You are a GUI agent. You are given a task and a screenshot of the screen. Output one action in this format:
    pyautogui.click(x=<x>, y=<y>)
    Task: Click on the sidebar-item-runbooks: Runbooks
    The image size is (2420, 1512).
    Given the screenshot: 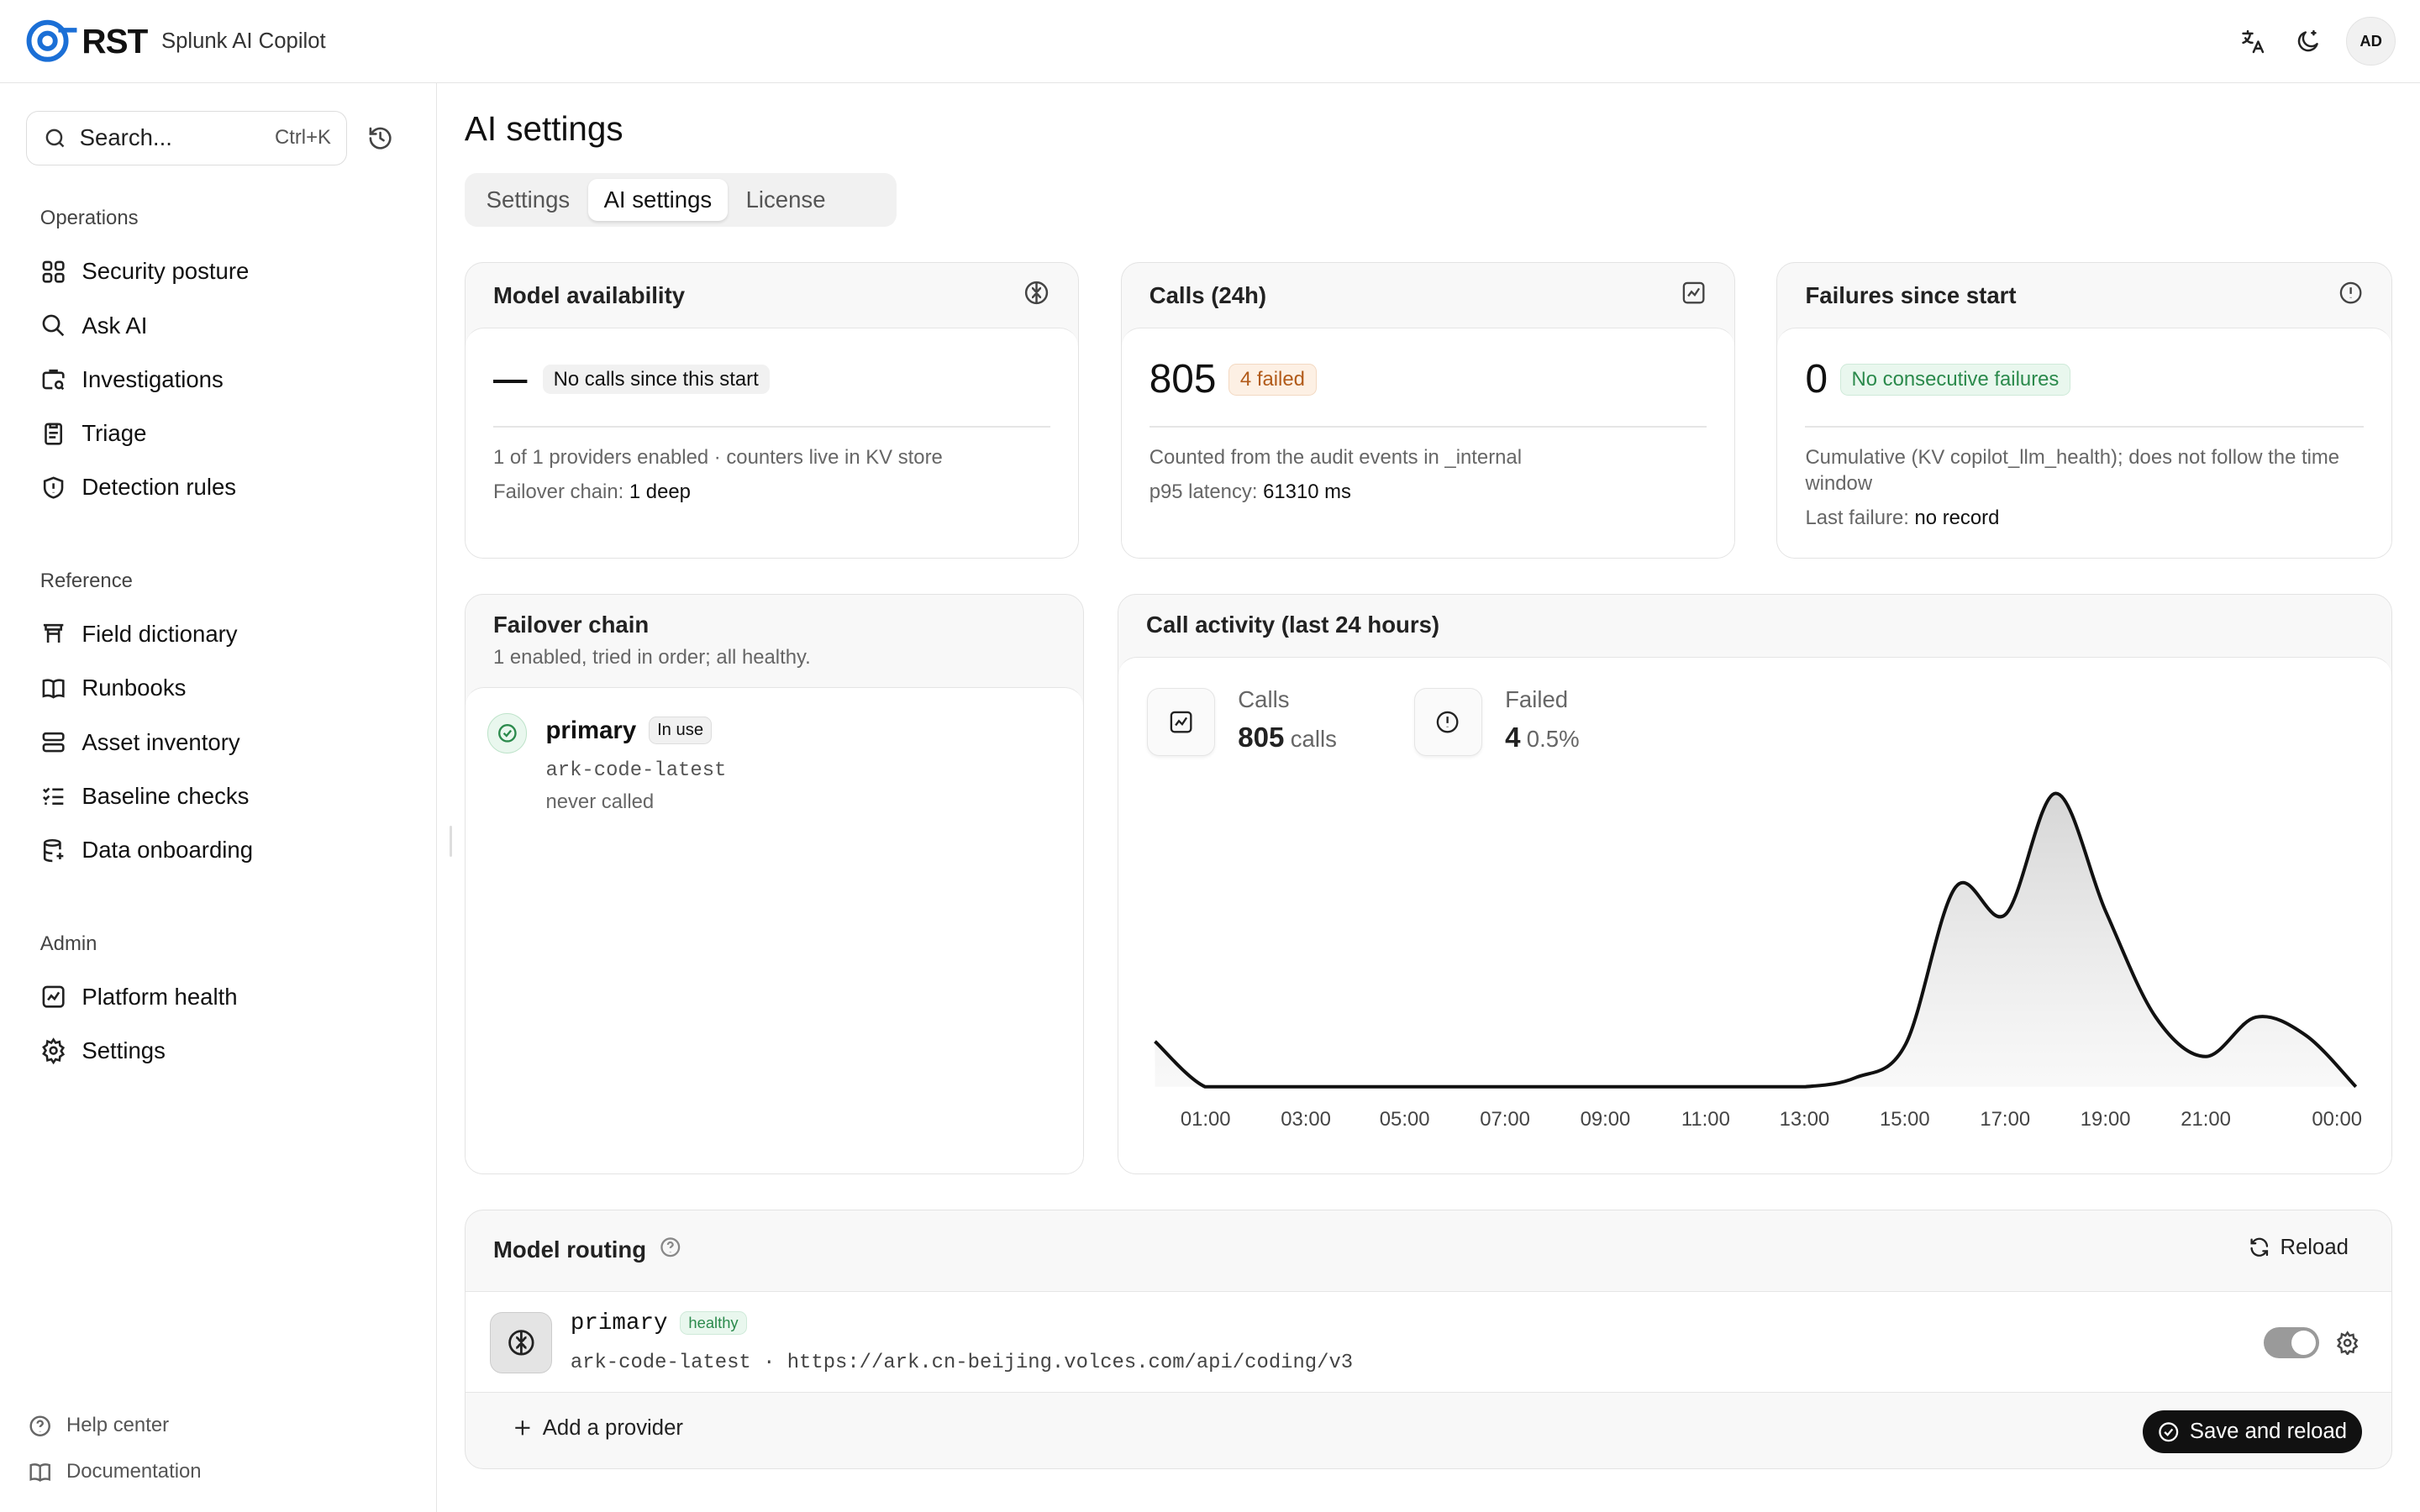 What is the action you would take?
    pyautogui.click(x=113, y=687)
    